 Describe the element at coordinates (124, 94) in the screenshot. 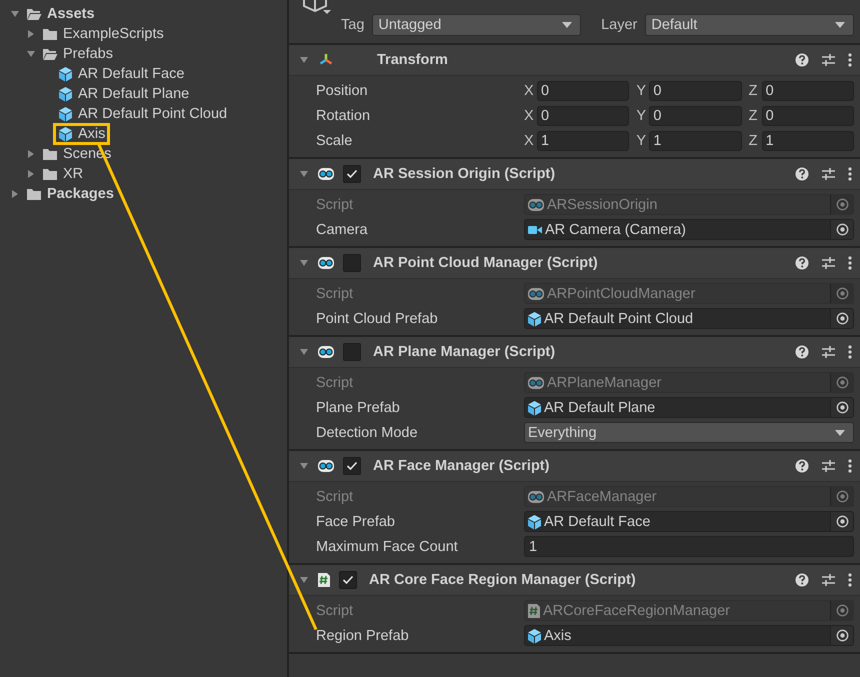

I see `tree-item: AR Default Plane` at that location.